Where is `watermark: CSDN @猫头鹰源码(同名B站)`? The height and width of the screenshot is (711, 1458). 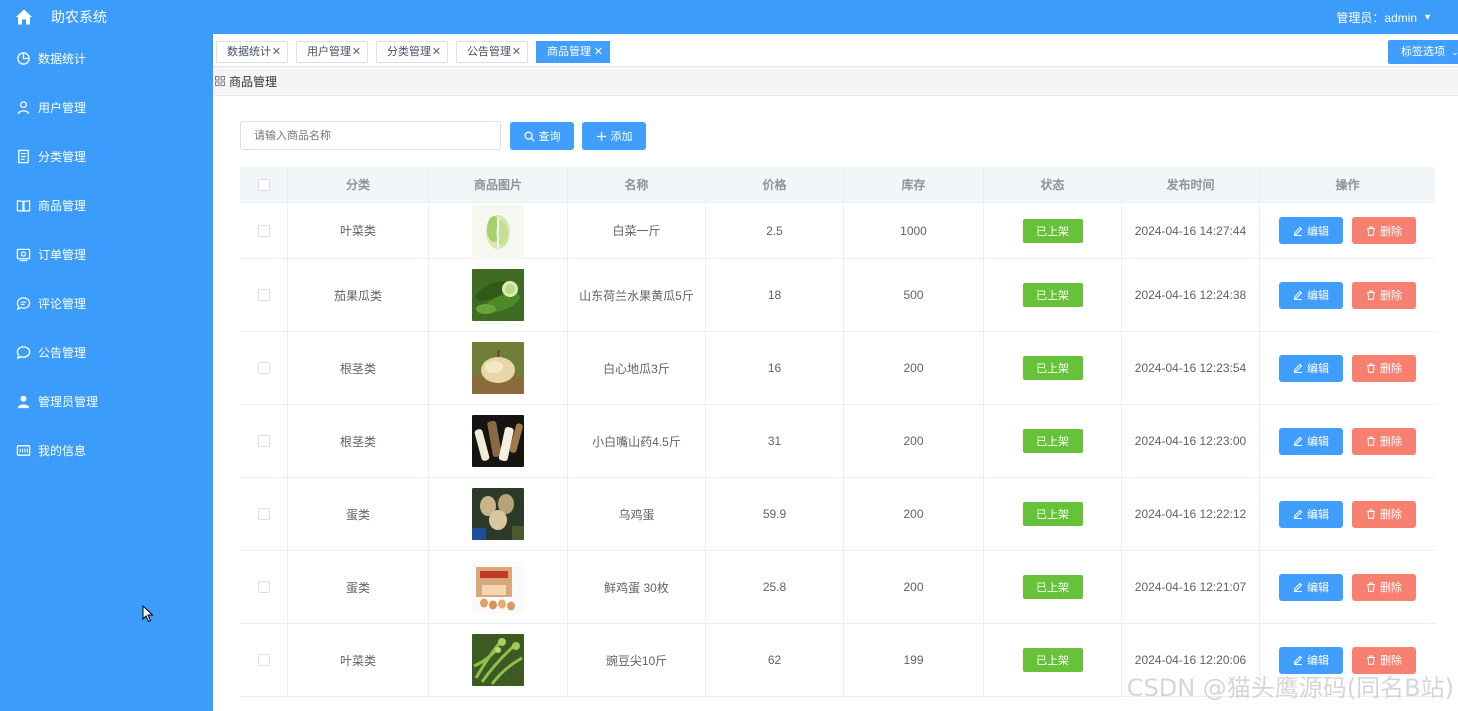
watermark: CSDN @猫头鹰源码(同名B站) is located at coordinates (1290, 688).